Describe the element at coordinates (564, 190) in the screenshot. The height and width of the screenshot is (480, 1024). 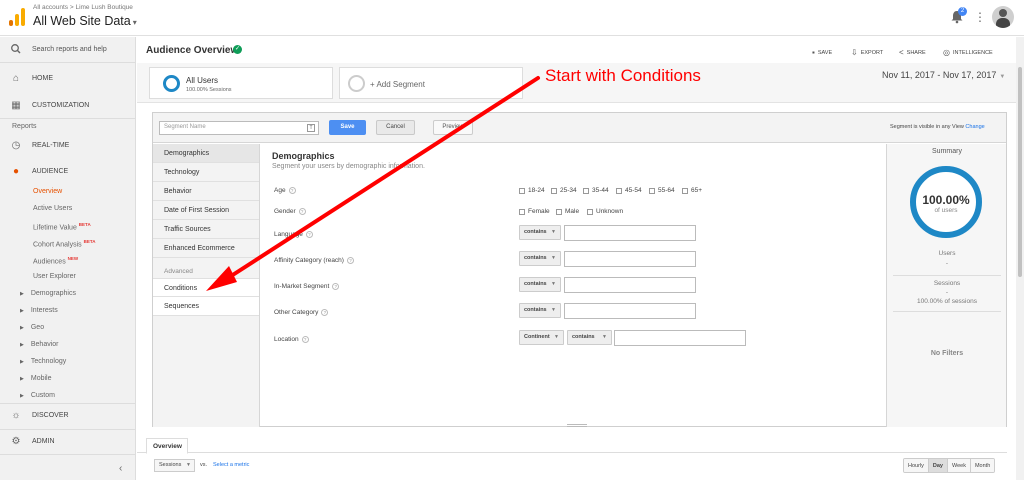
I see `age-checkbox-25-34: 25-34` at that location.